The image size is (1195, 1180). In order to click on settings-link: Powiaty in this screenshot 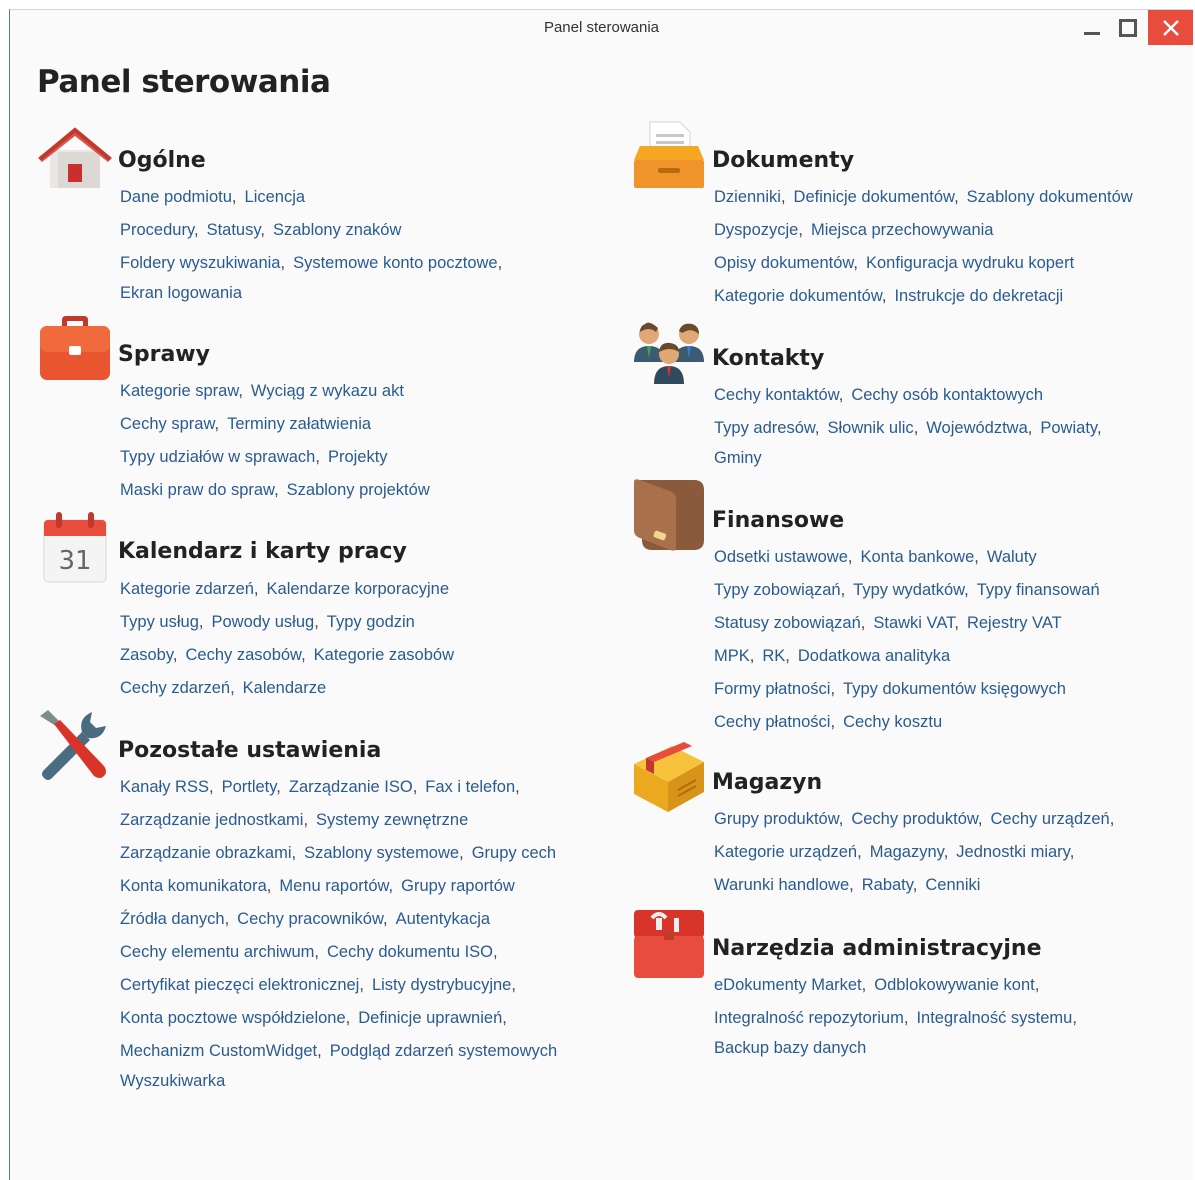, I will do `click(1068, 428)`.